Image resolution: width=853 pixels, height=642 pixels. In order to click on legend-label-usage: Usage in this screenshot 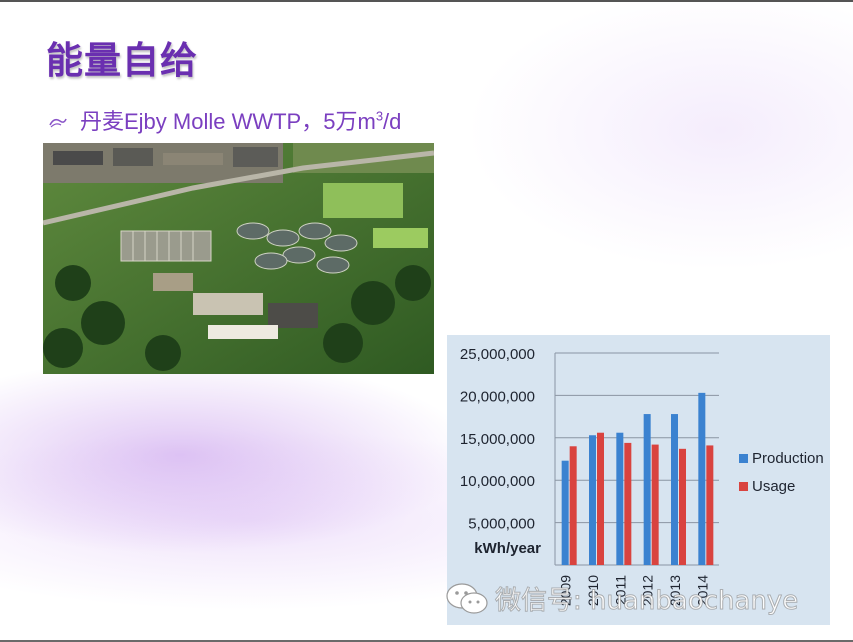, I will do `click(773, 486)`.